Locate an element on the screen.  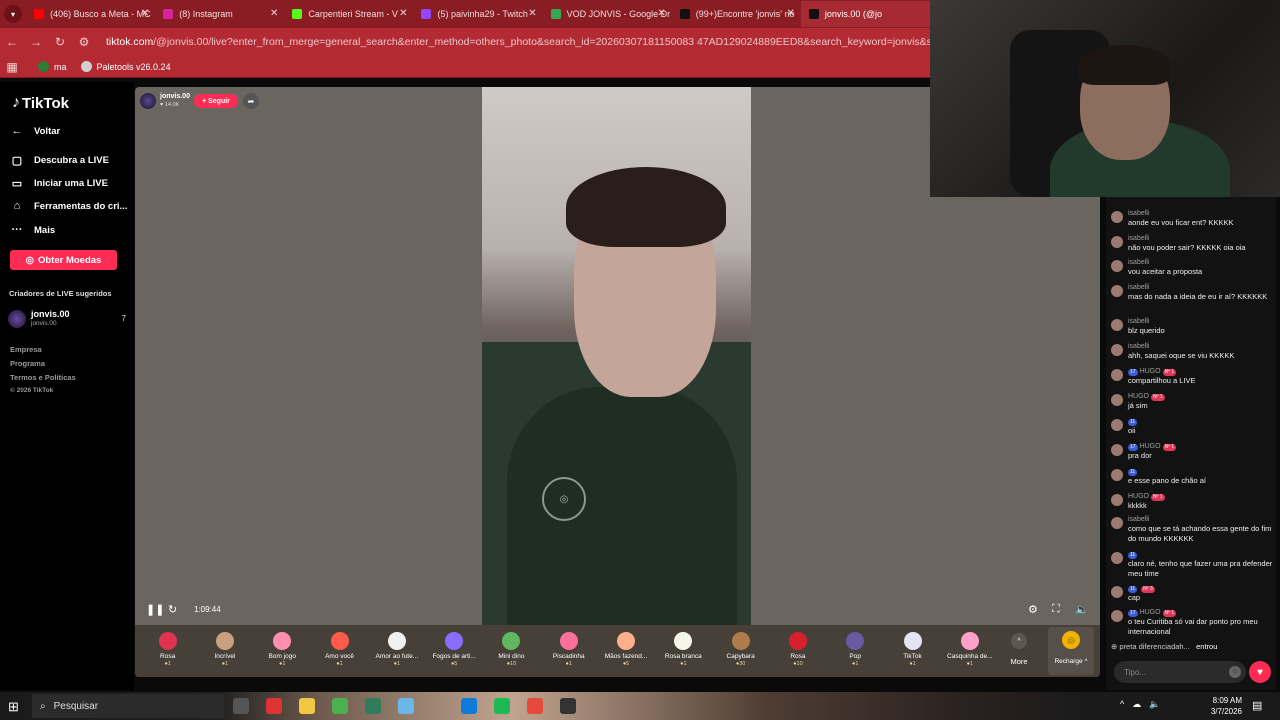
fullscreen-icon: ⛶ is located at coordinates (1056, 609).